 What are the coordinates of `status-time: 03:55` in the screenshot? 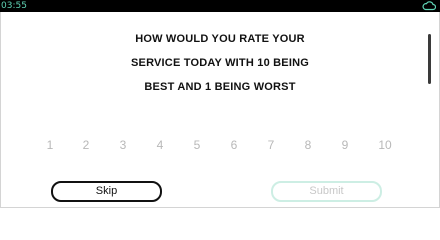 It's located at (14, 6).